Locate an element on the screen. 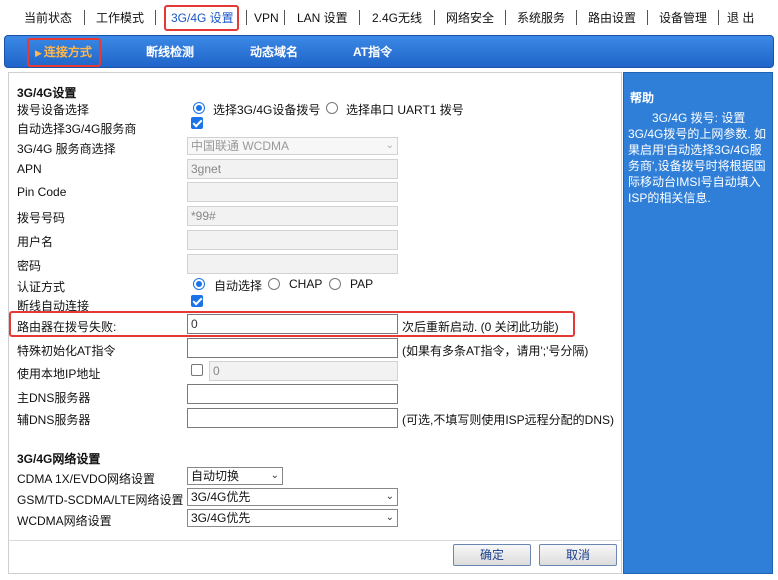  cancel-button: 取消 is located at coordinates (578, 555).